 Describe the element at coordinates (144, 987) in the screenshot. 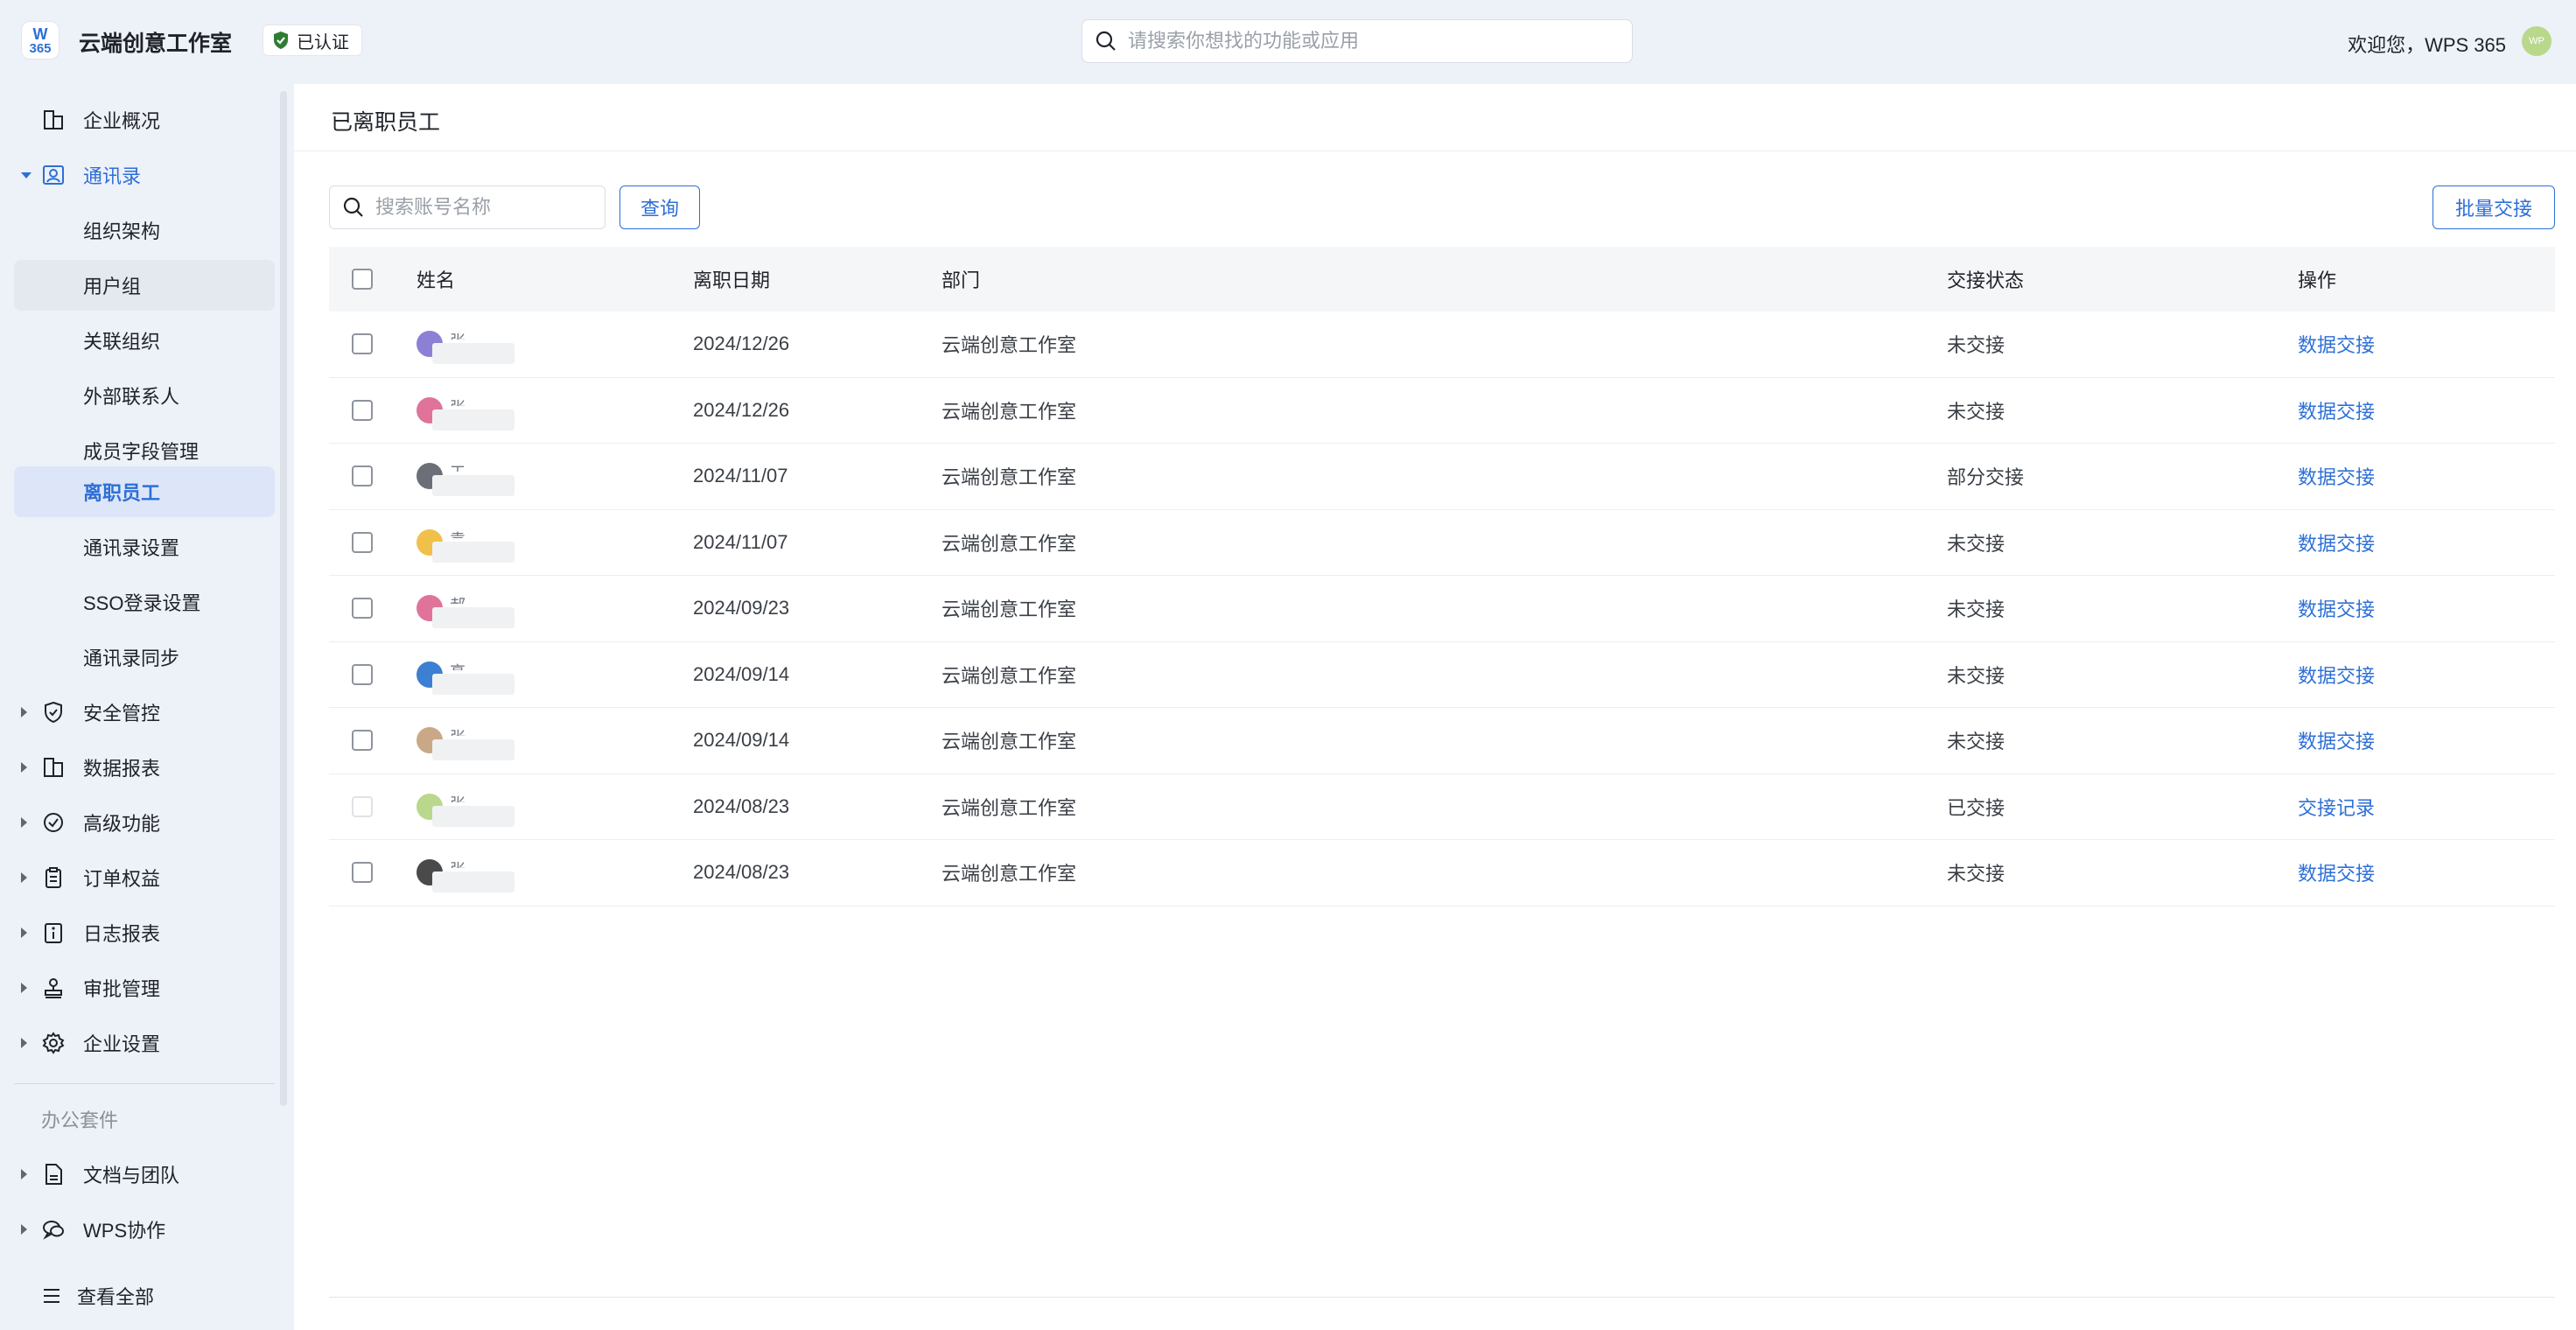

I see `sidebar-item-approvals: 审批管理` at that location.